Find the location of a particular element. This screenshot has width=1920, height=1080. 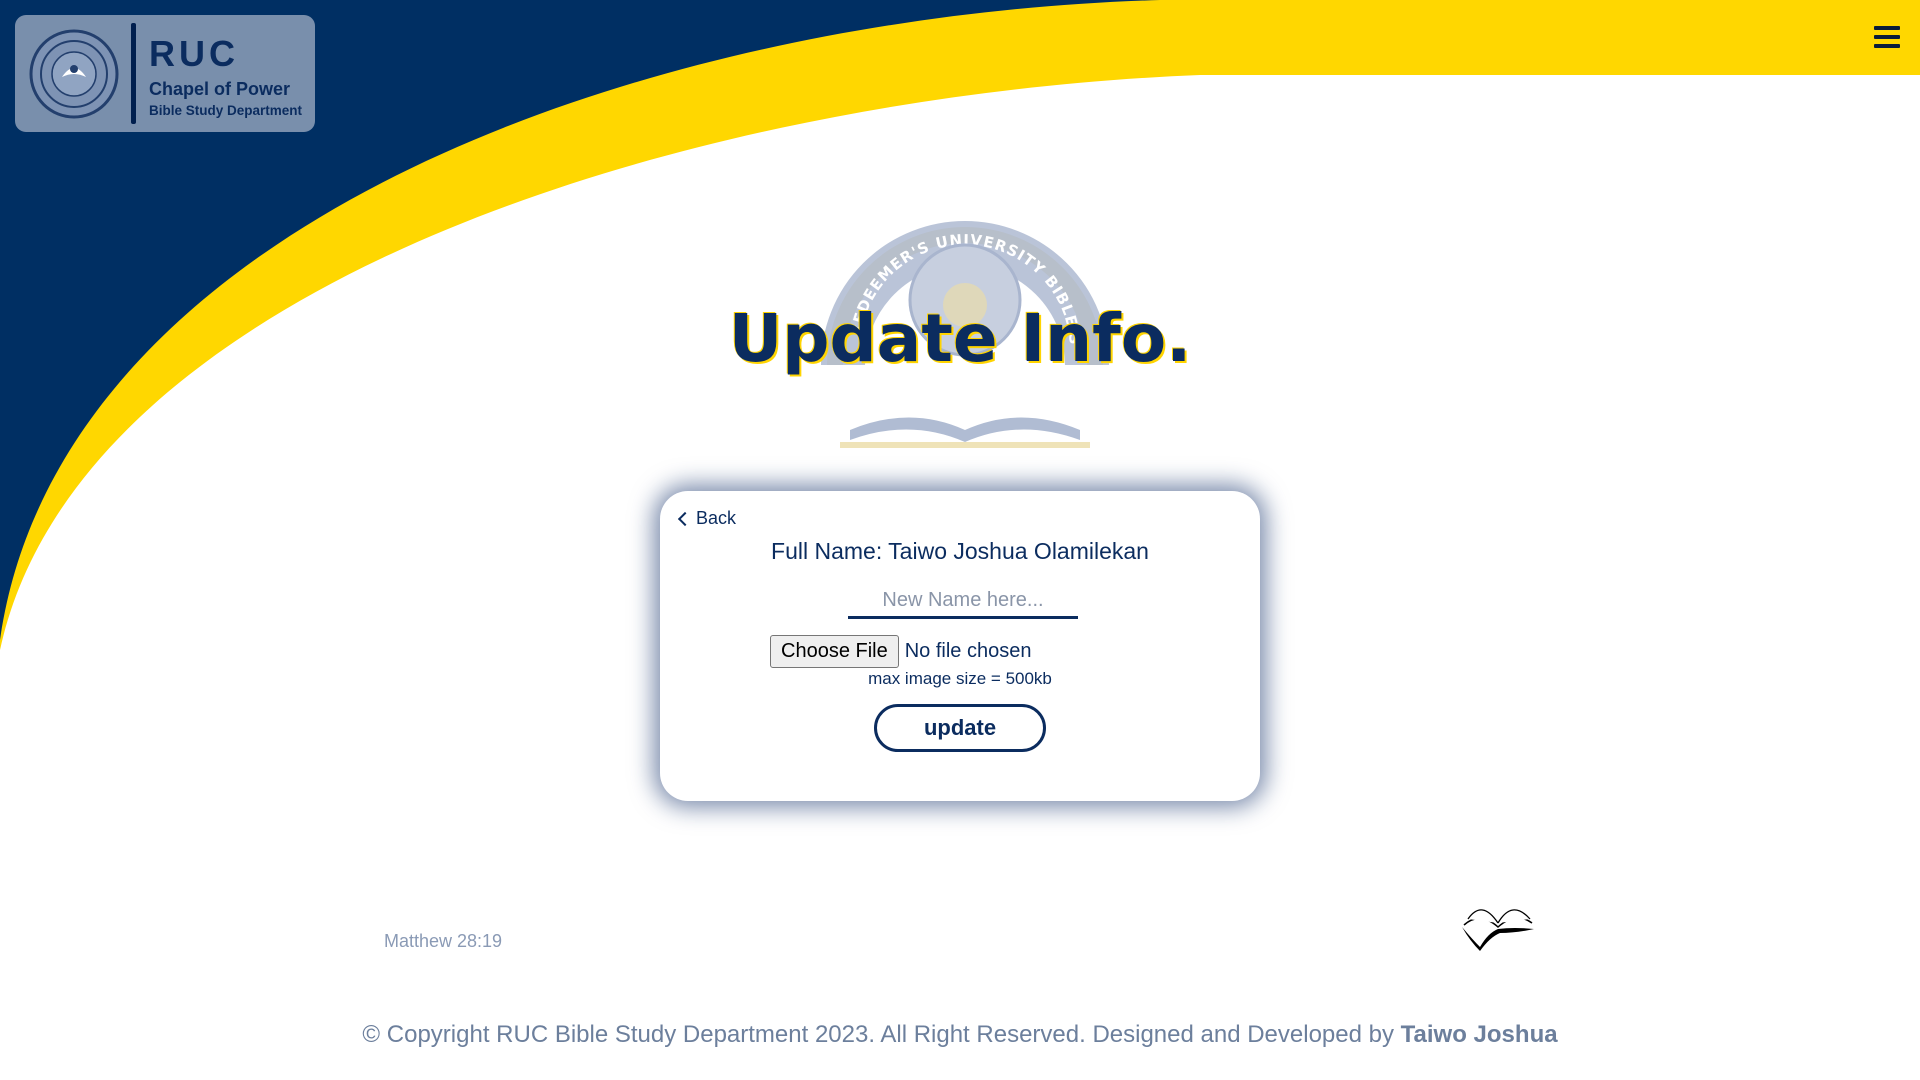

page-title: Update Info. is located at coordinates (960, 338).